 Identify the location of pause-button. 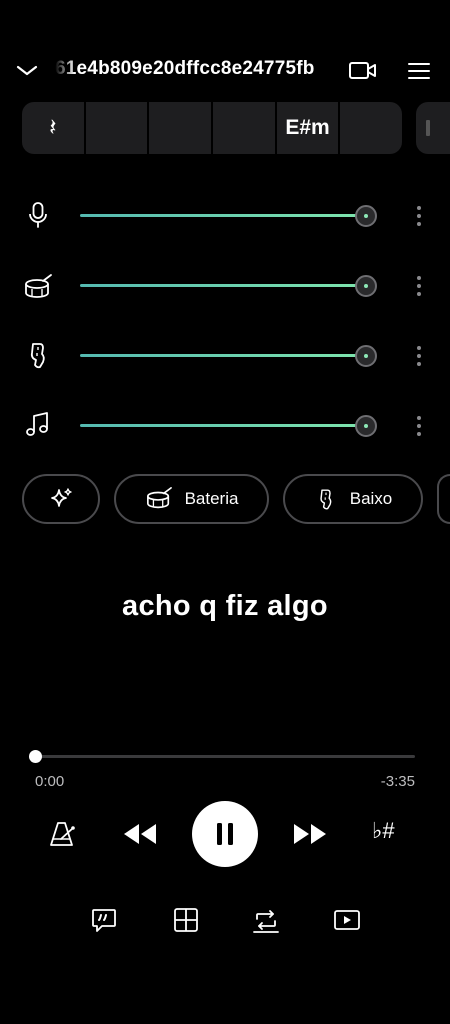
(225, 834).